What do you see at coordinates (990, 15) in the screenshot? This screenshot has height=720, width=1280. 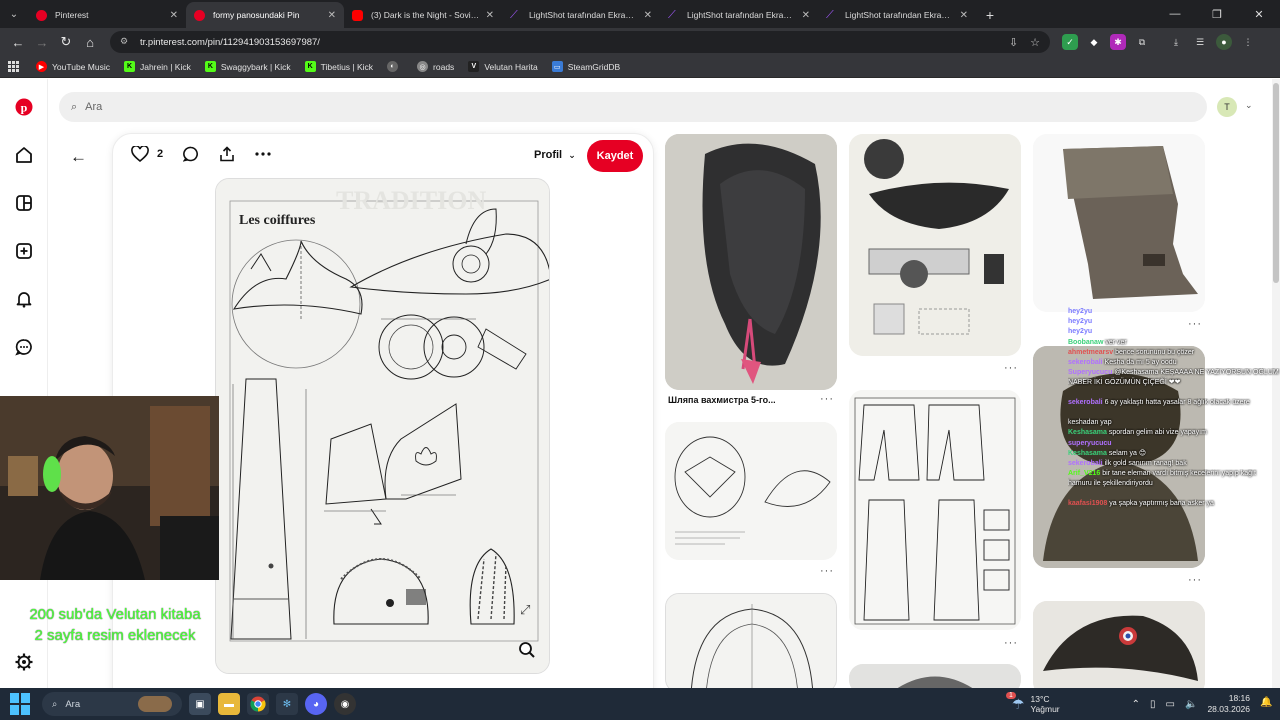 I see `new-tab-button: +` at bounding box center [990, 15].